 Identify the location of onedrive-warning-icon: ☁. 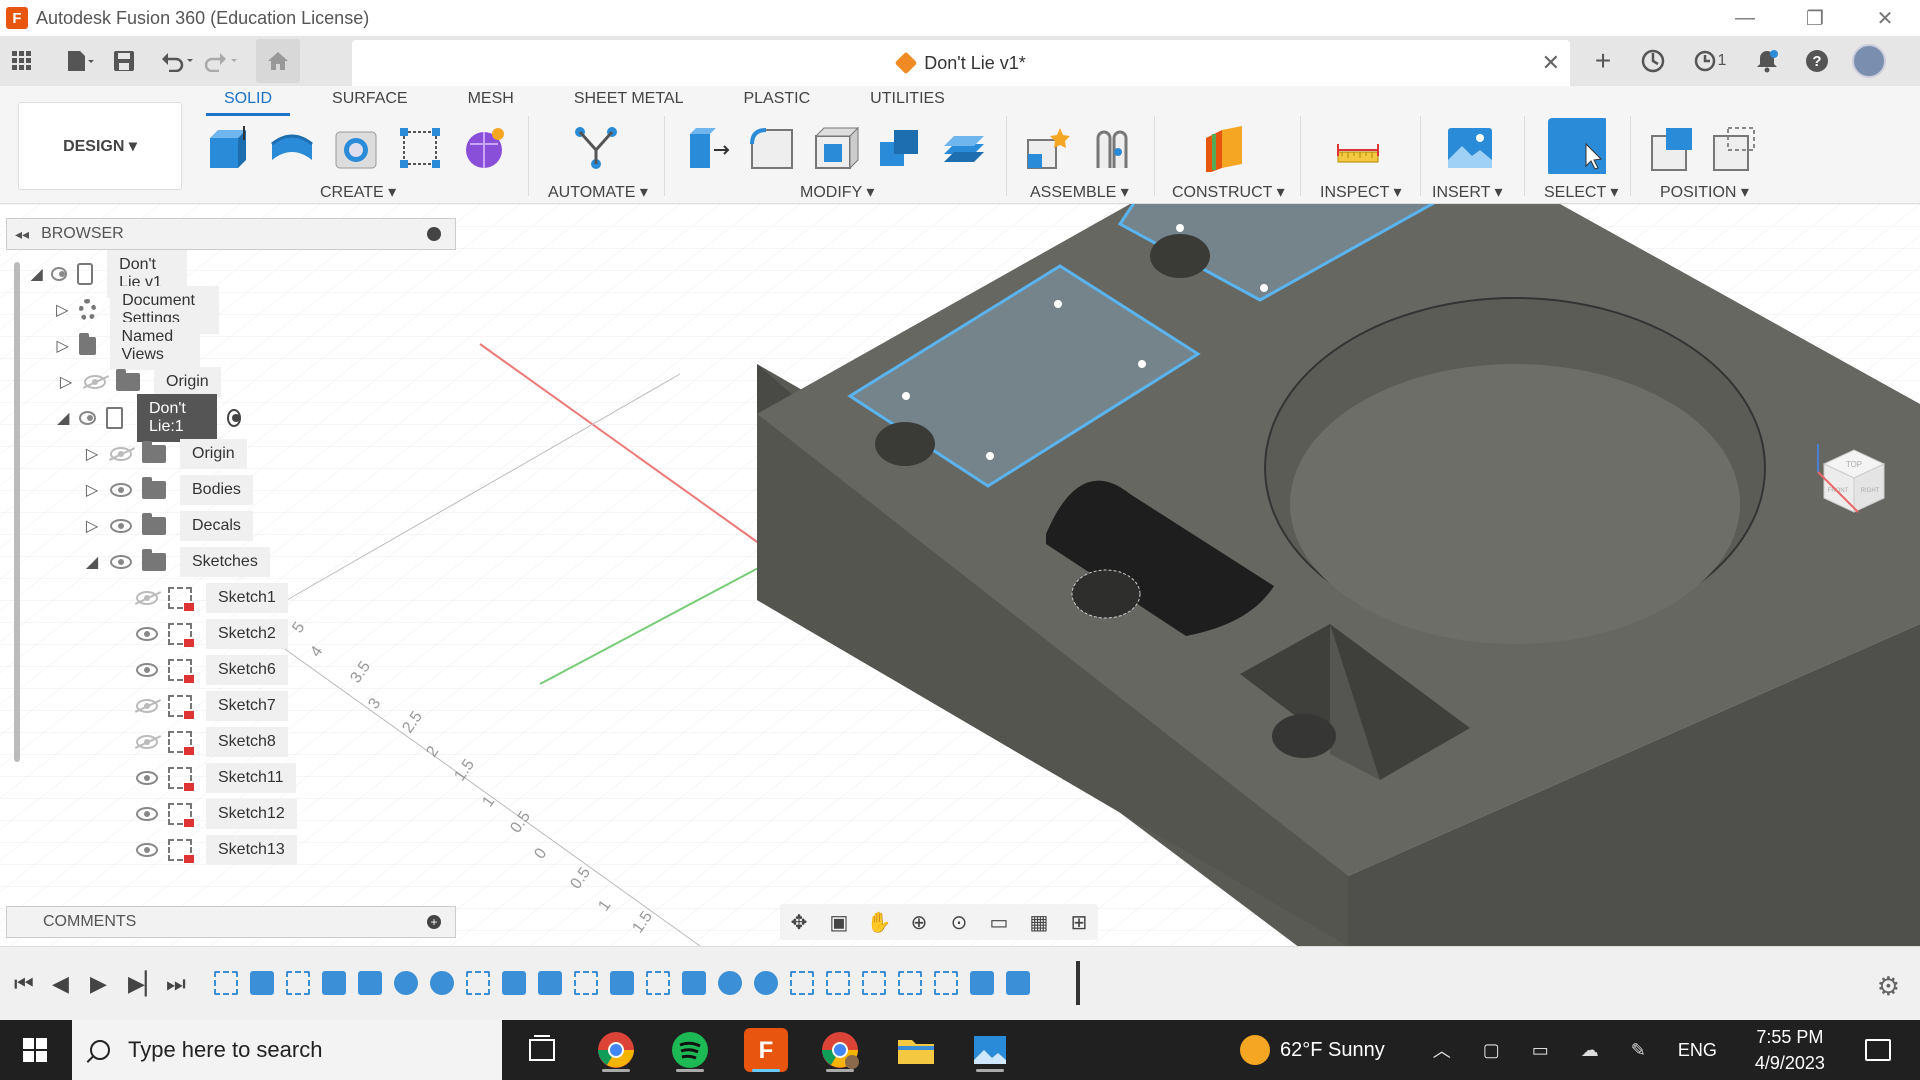
(1590, 1050).